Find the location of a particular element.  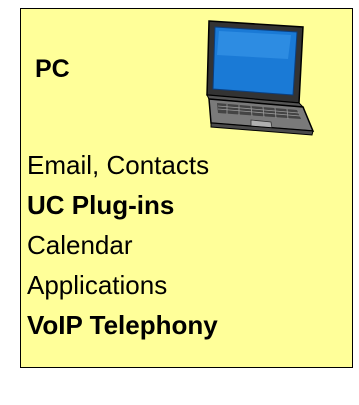

laptop-icon is located at coordinates (260, 78).